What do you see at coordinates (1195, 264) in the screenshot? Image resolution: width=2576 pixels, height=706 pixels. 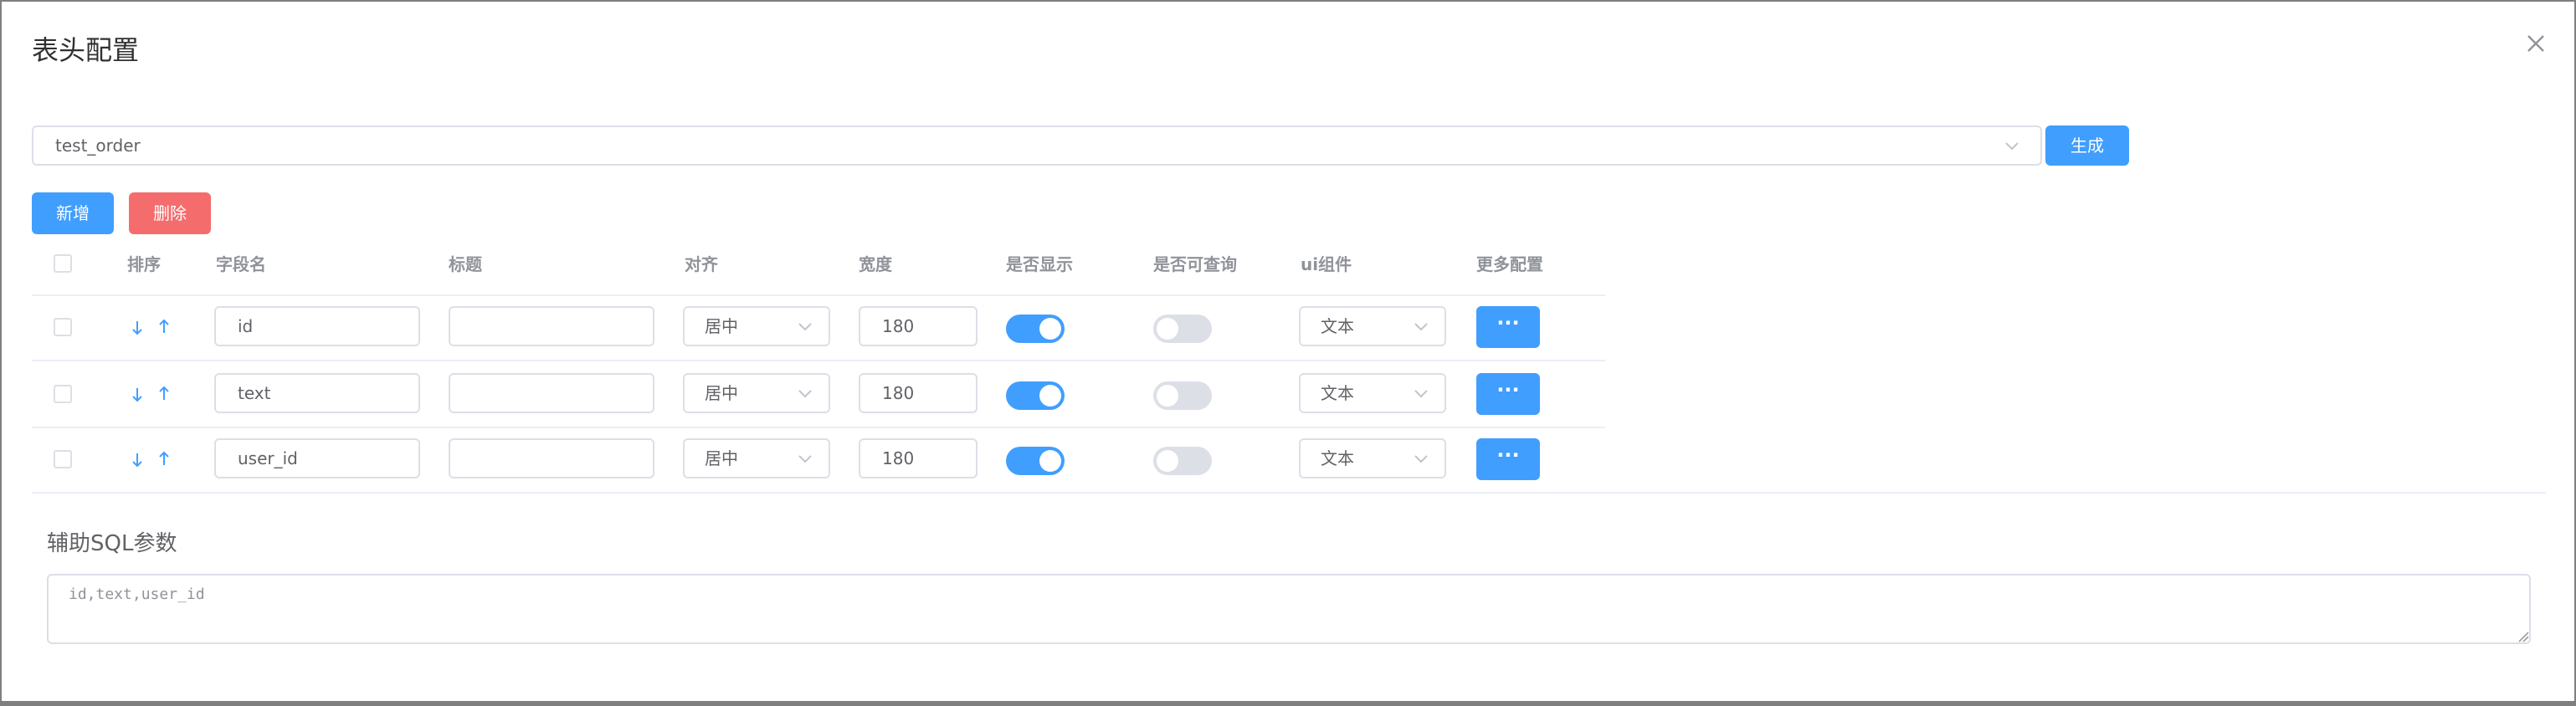 I see `column-header-query: 是否可查询` at bounding box center [1195, 264].